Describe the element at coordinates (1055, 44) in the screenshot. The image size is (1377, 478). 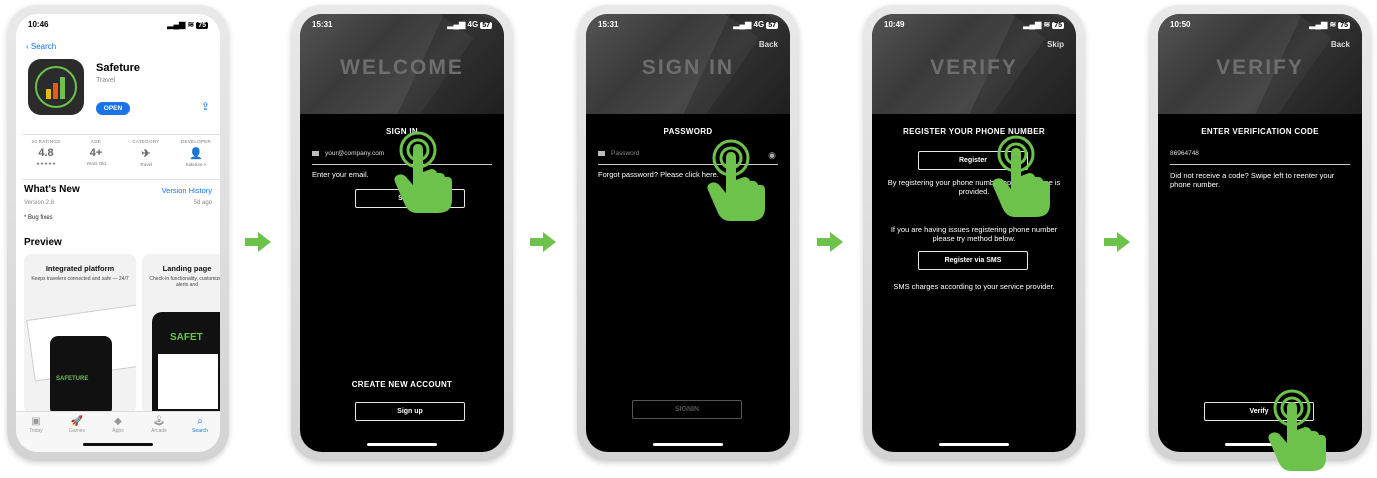
I see `skip-button: Skip` at that location.